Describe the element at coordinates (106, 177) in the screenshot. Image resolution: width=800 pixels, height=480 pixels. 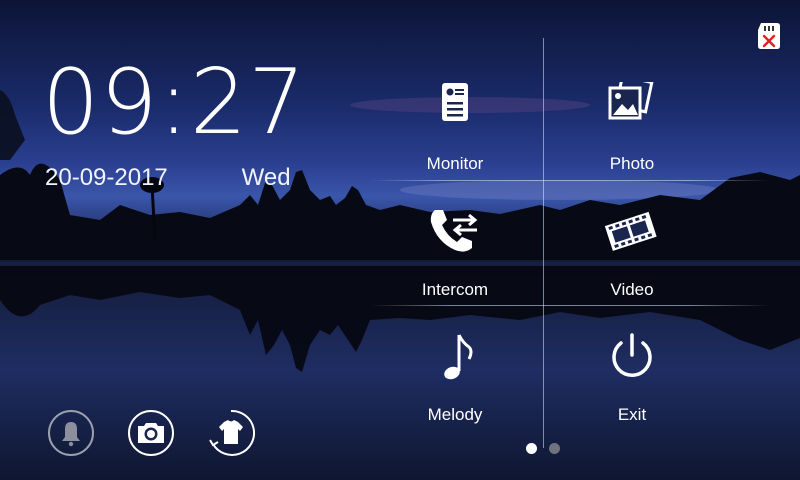
I see `clock-date: 20-09-2017` at that location.